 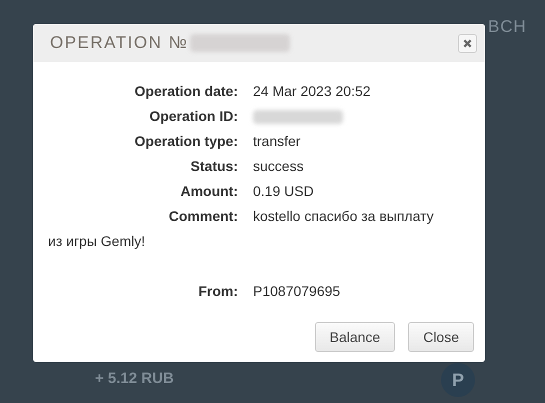 I want to click on field-label: From:, so click(x=217, y=291).